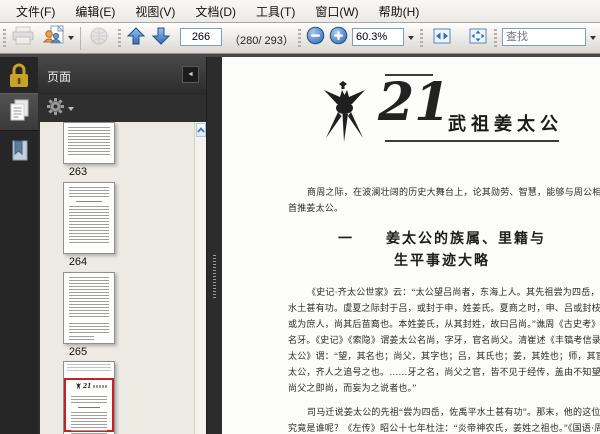 This screenshot has height=434, width=600. I want to click on body-text-line: 名牙。《史记》《索隐》谓姜太公名尚，字牙，官名尚父。清崔述《丰镐考信录》卷八《齐, so click(444, 340).